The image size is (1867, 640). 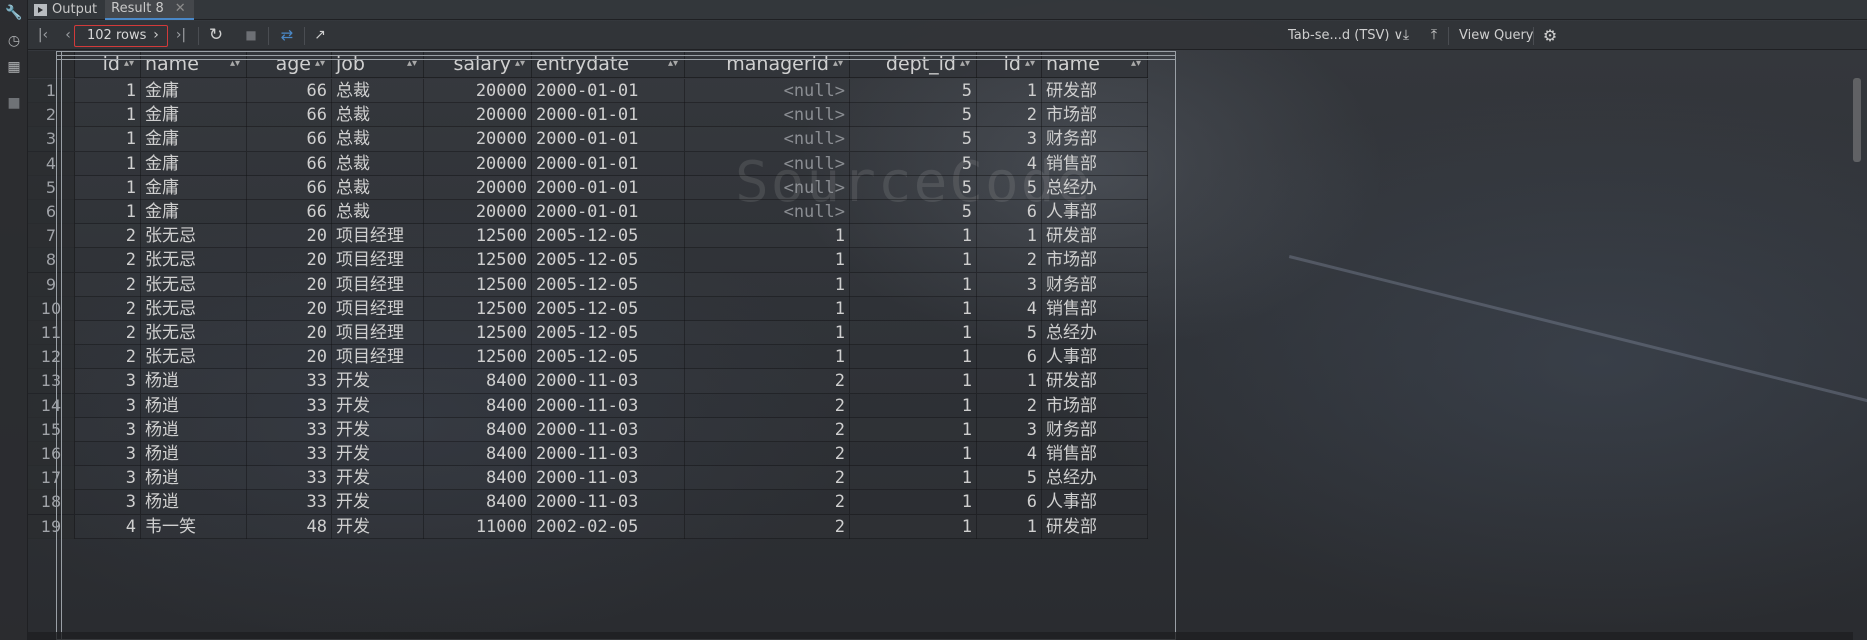 What do you see at coordinates (14, 41) in the screenshot?
I see `history-icon: ◷` at bounding box center [14, 41].